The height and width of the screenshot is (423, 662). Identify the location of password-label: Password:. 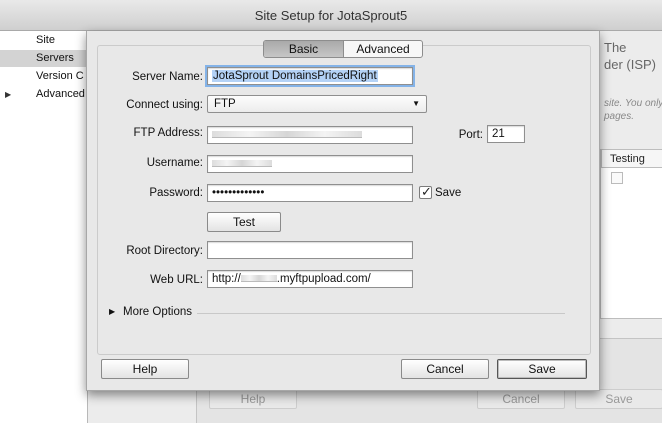
(176, 193).